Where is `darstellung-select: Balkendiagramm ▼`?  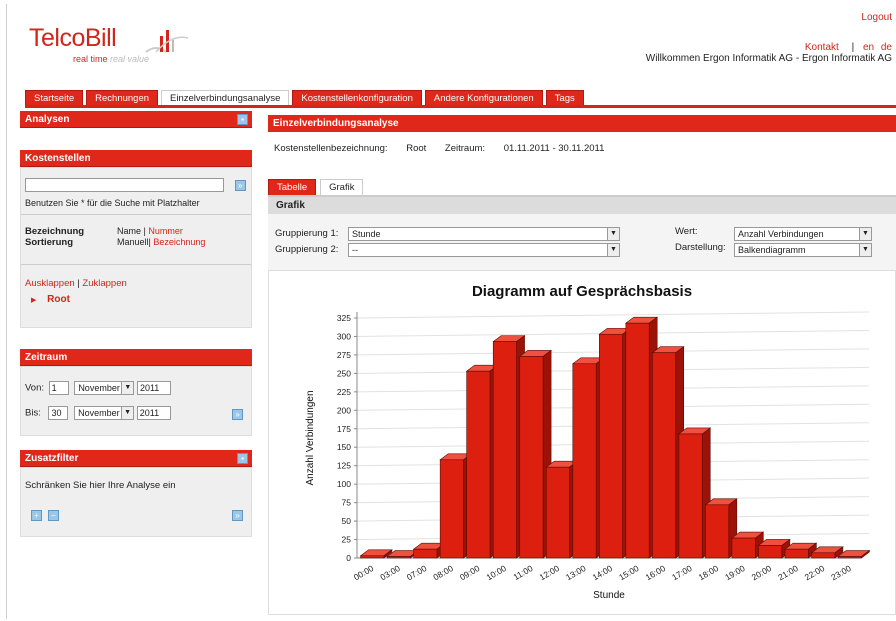
darstellung-select: Balkendiagramm ▼ is located at coordinates (803, 250).